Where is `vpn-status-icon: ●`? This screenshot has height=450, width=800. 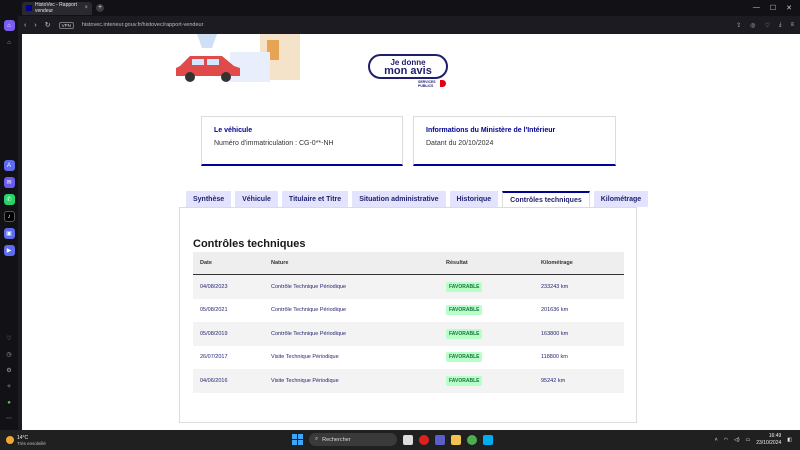 vpn-status-icon: ● is located at coordinates (9, 402).